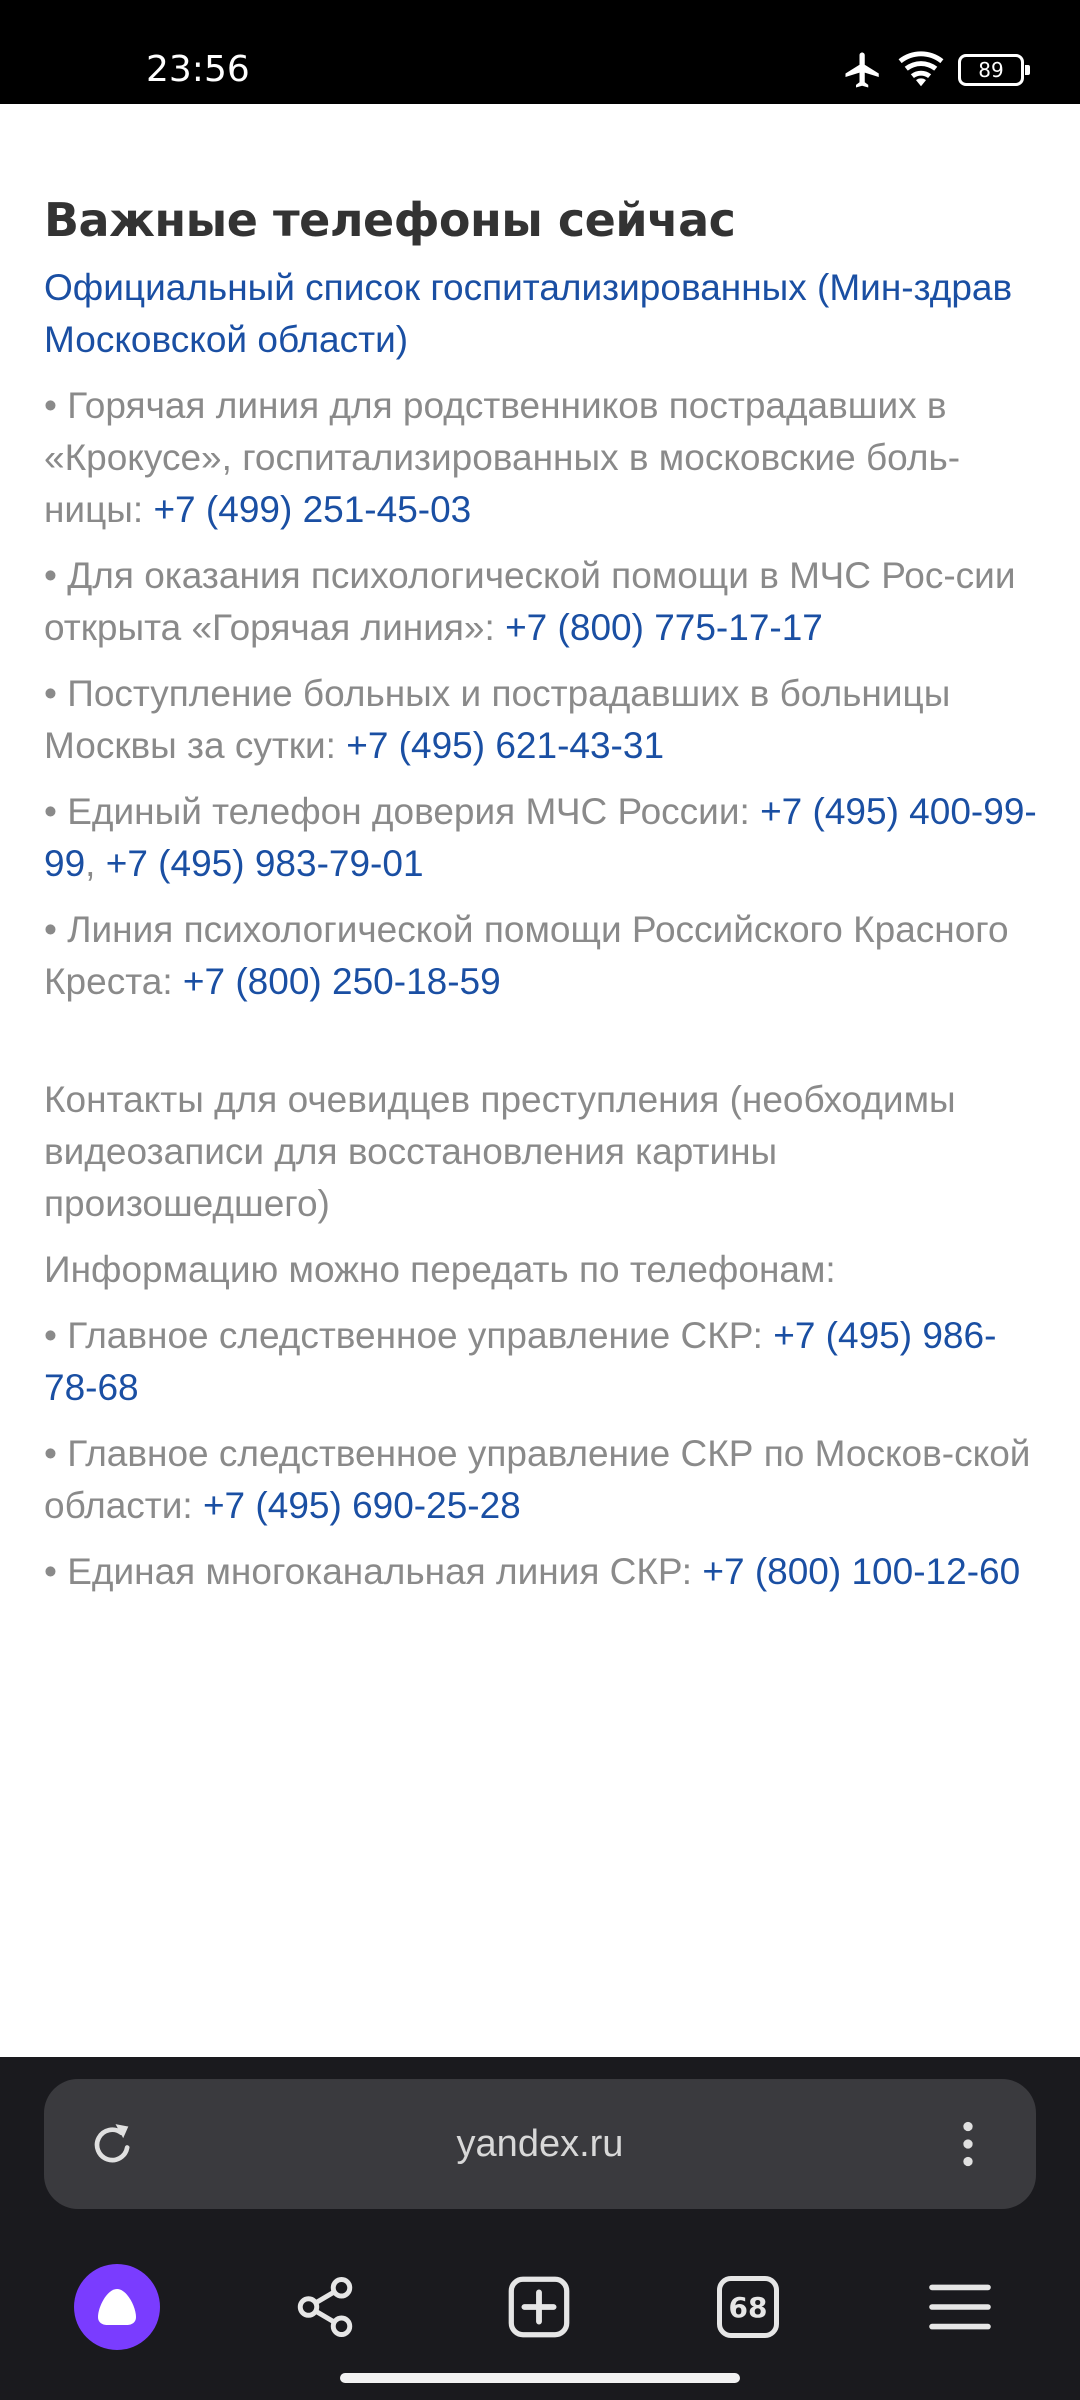 This screenshot has height=2400, width=1080. What do you see at coordinates (402, 811) in the screenshot?
I see `list-item-text: • Единый телефон доверия МЧС России:` at bounding box center [402, 811].